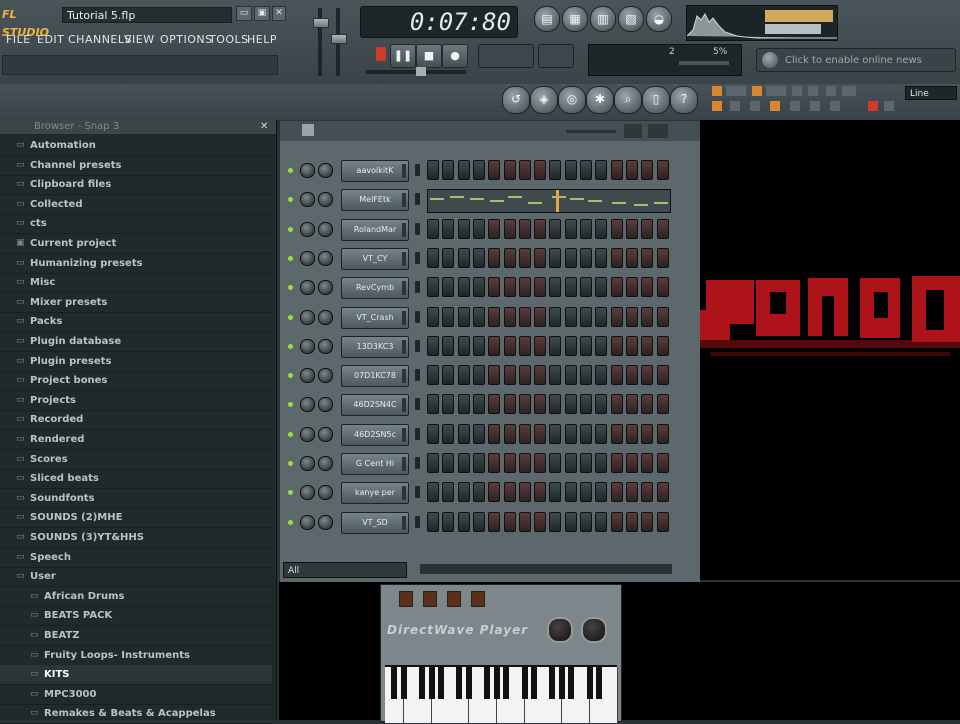 The height and width of the screenshot is (724, 960). Describe the element at coordinates (659, 19) in the screenshot. I see `mixer-button: ◒` at that location.